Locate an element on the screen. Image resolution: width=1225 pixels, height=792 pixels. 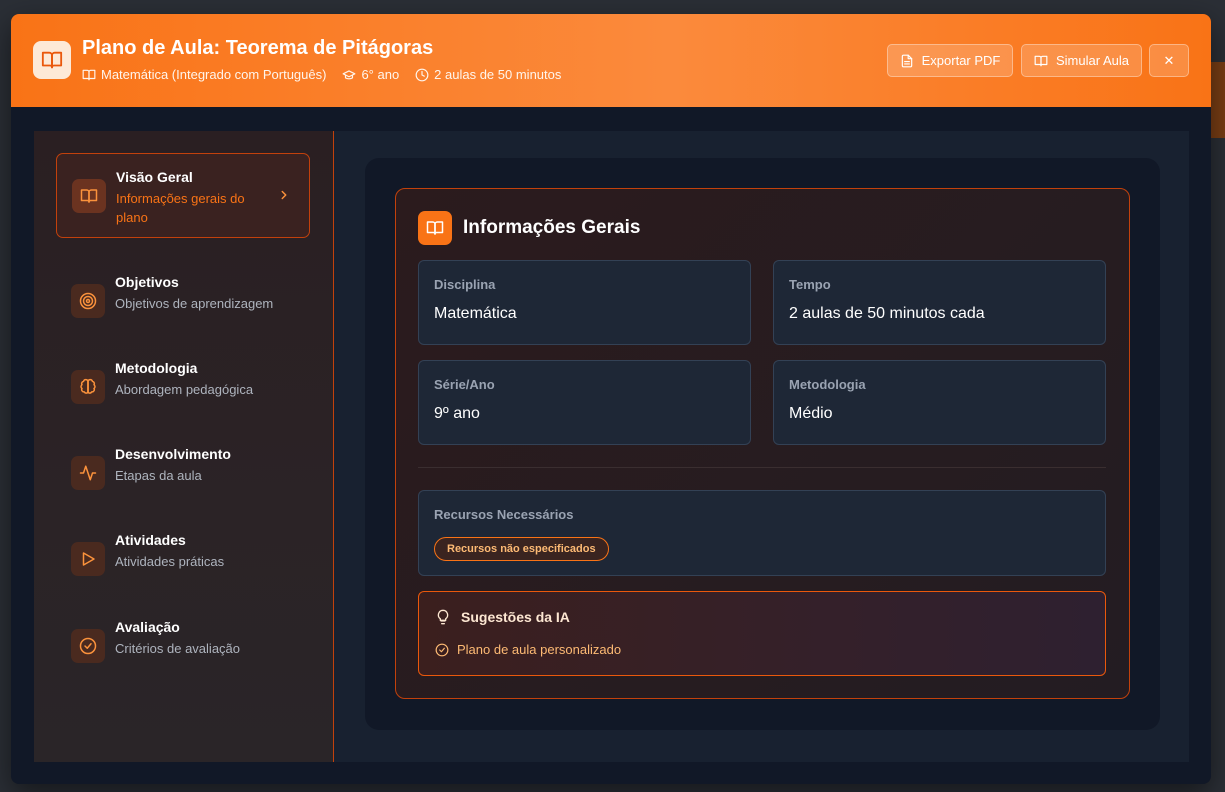
sidebar-item-title: Avaliação is located at coordinates (147, 627).